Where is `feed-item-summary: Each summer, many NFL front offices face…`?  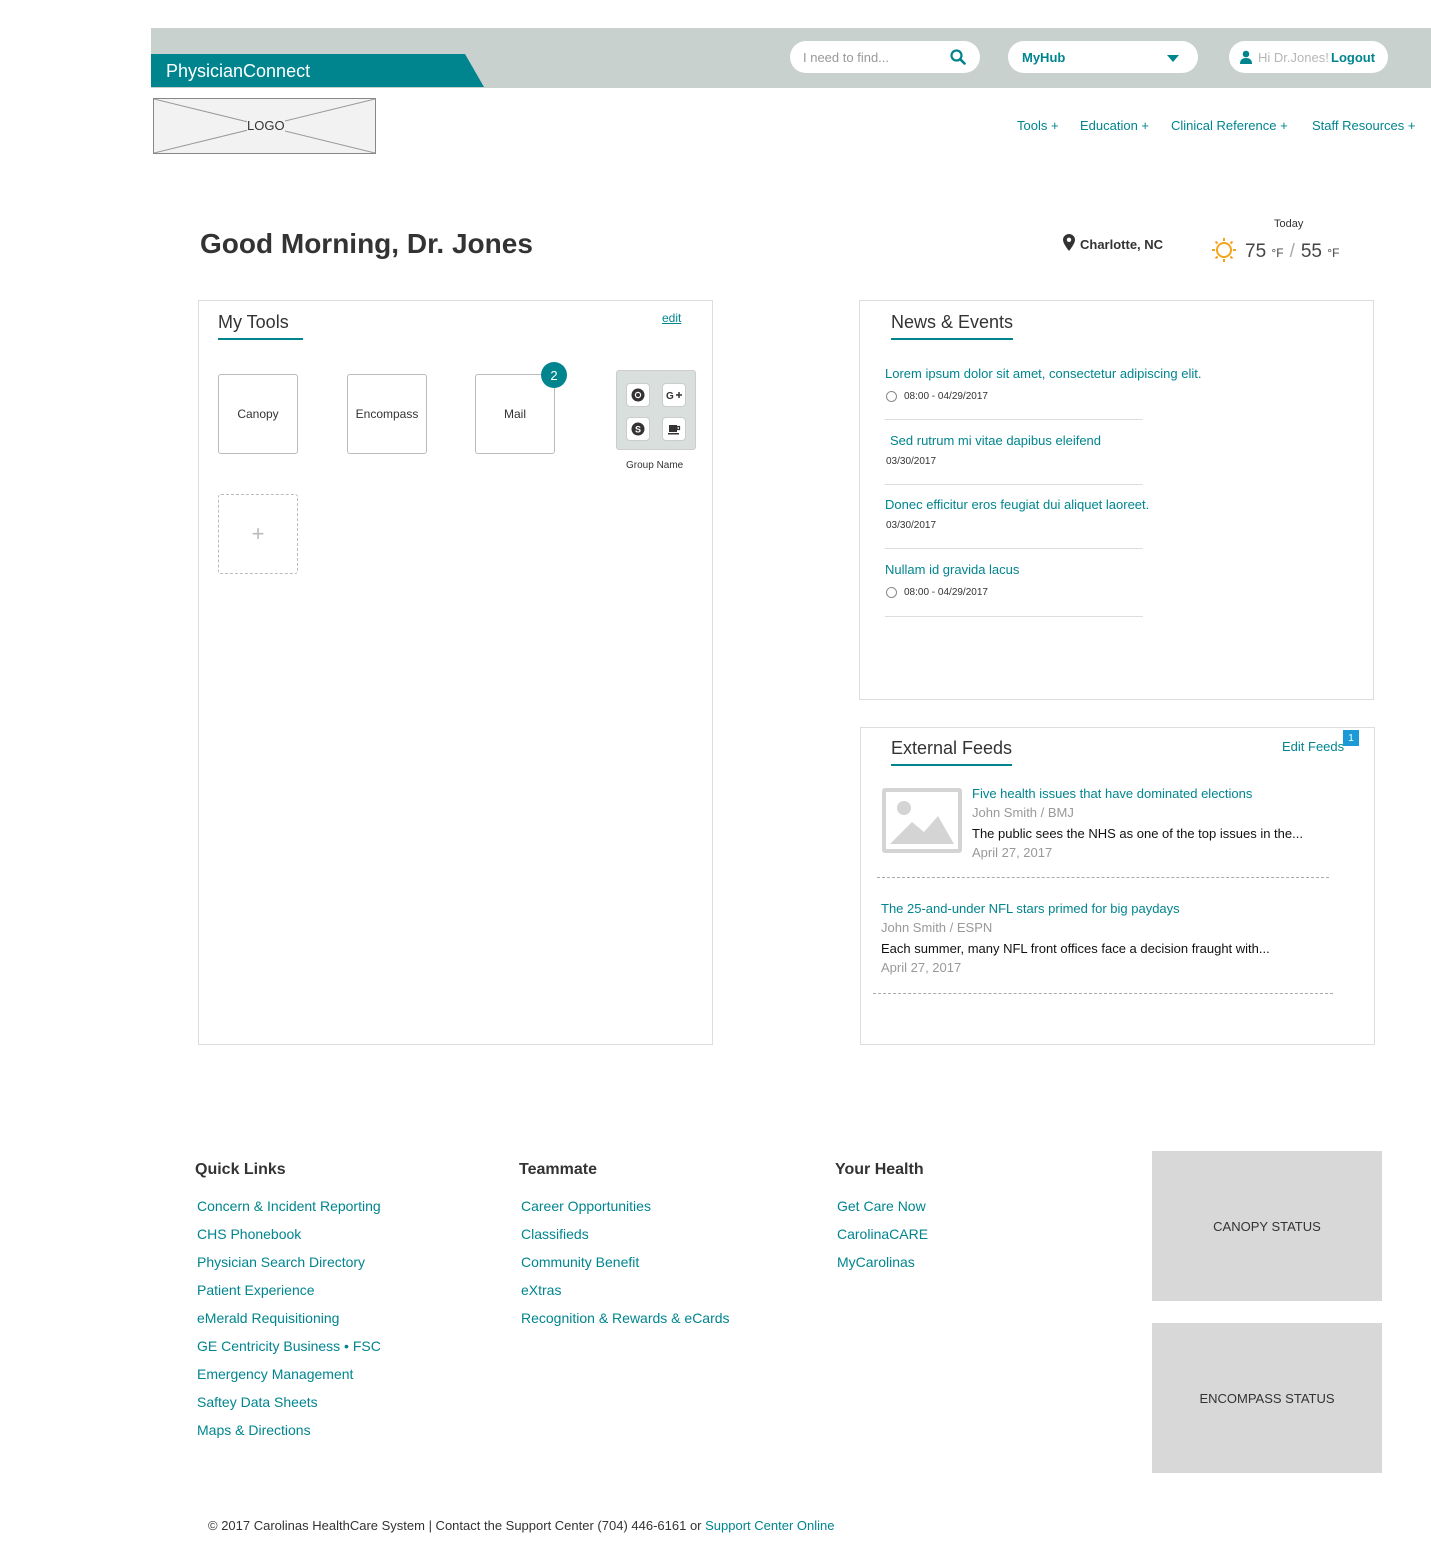 feed-item-summary: Each summer, many NFL front offices face… is located at coordinates (1075, 948).